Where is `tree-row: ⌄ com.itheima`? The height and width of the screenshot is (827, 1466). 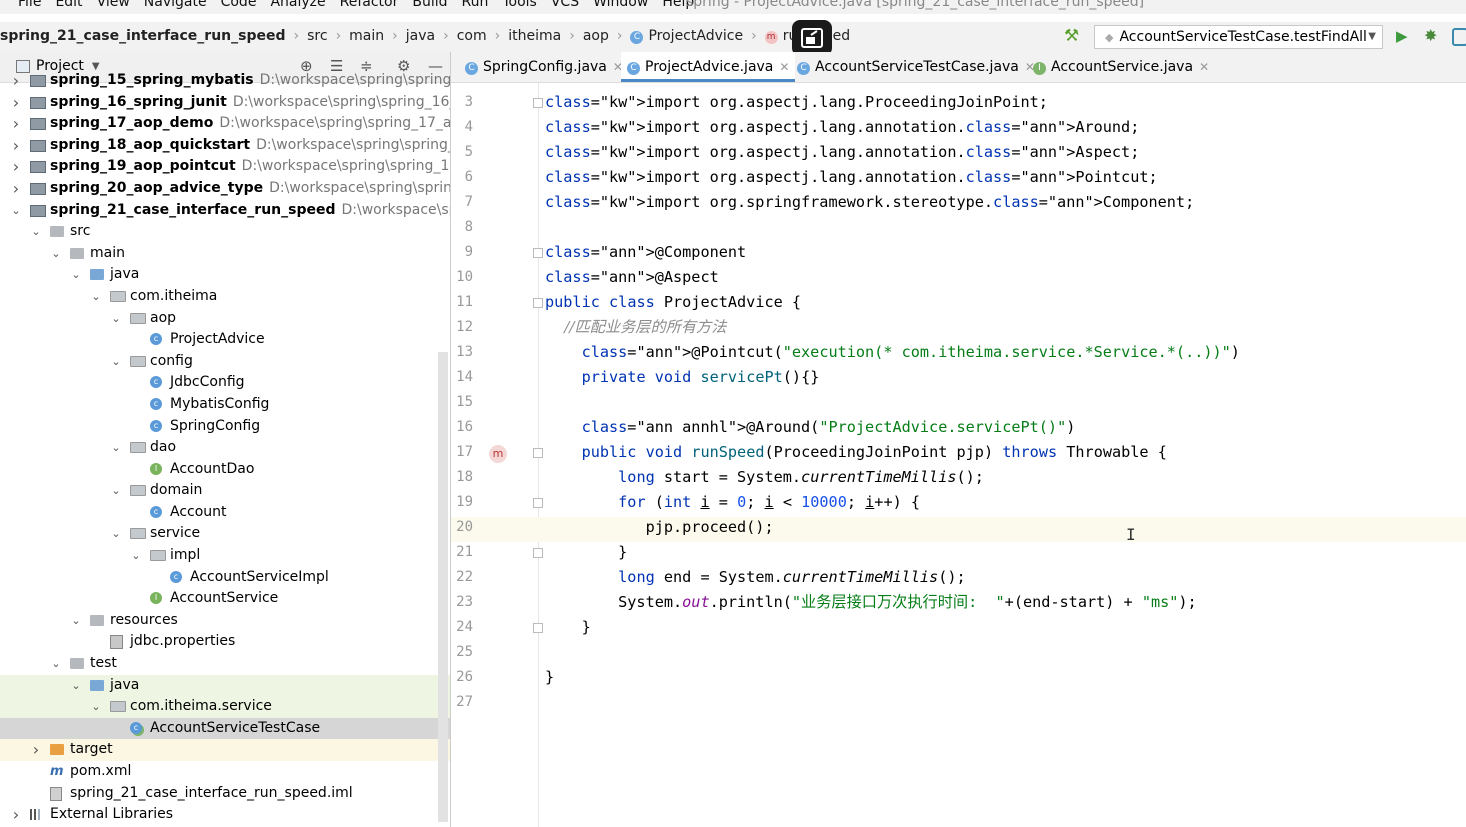 tree-row: ⌄ com.itheima is located at coordinates (225, 297).